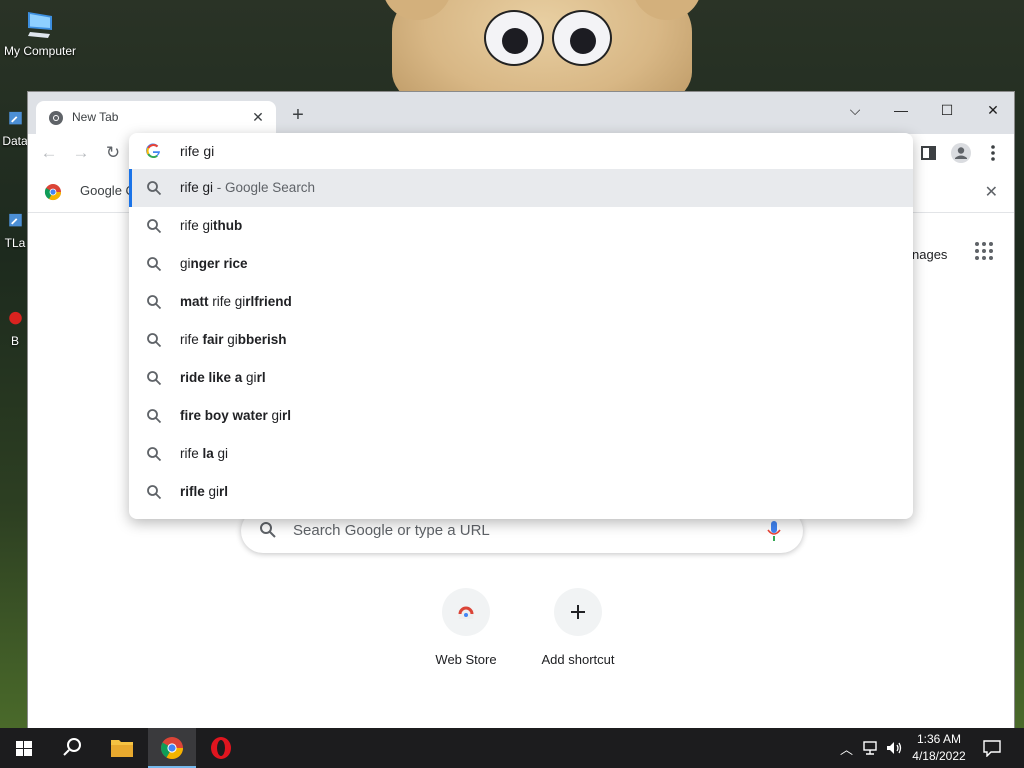 This screenshot has height=768, width=1024. I want to click on shortcut-add: Add shortcut, so click(578, 627).